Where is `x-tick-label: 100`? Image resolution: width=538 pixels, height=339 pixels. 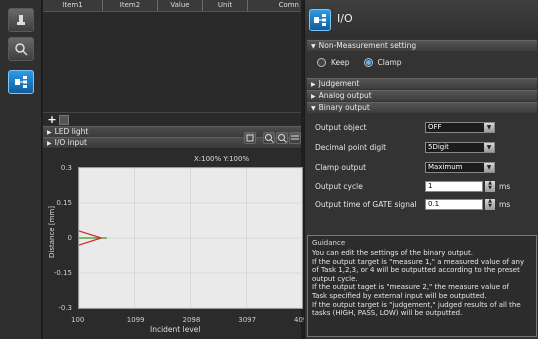
x-tick-label: 100 is located at coordinates (78, 320).